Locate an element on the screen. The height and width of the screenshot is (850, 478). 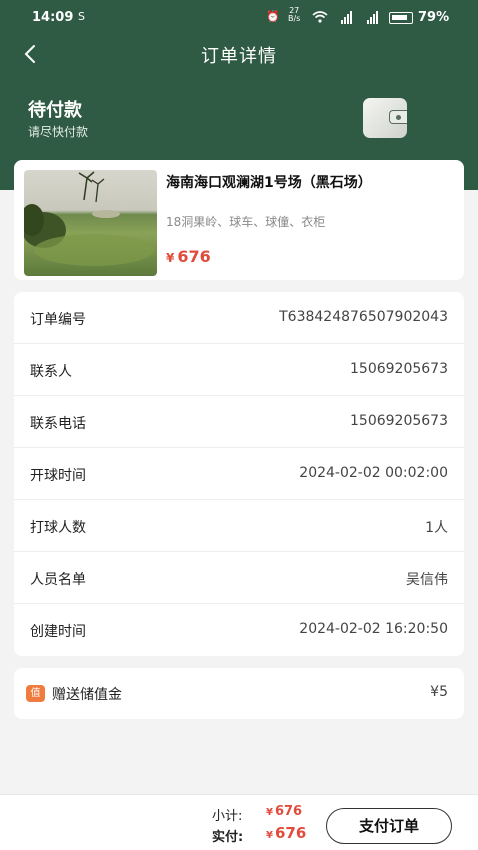
order-status-subtitle: 请尽快付款 is located at coordinates (58, 132).